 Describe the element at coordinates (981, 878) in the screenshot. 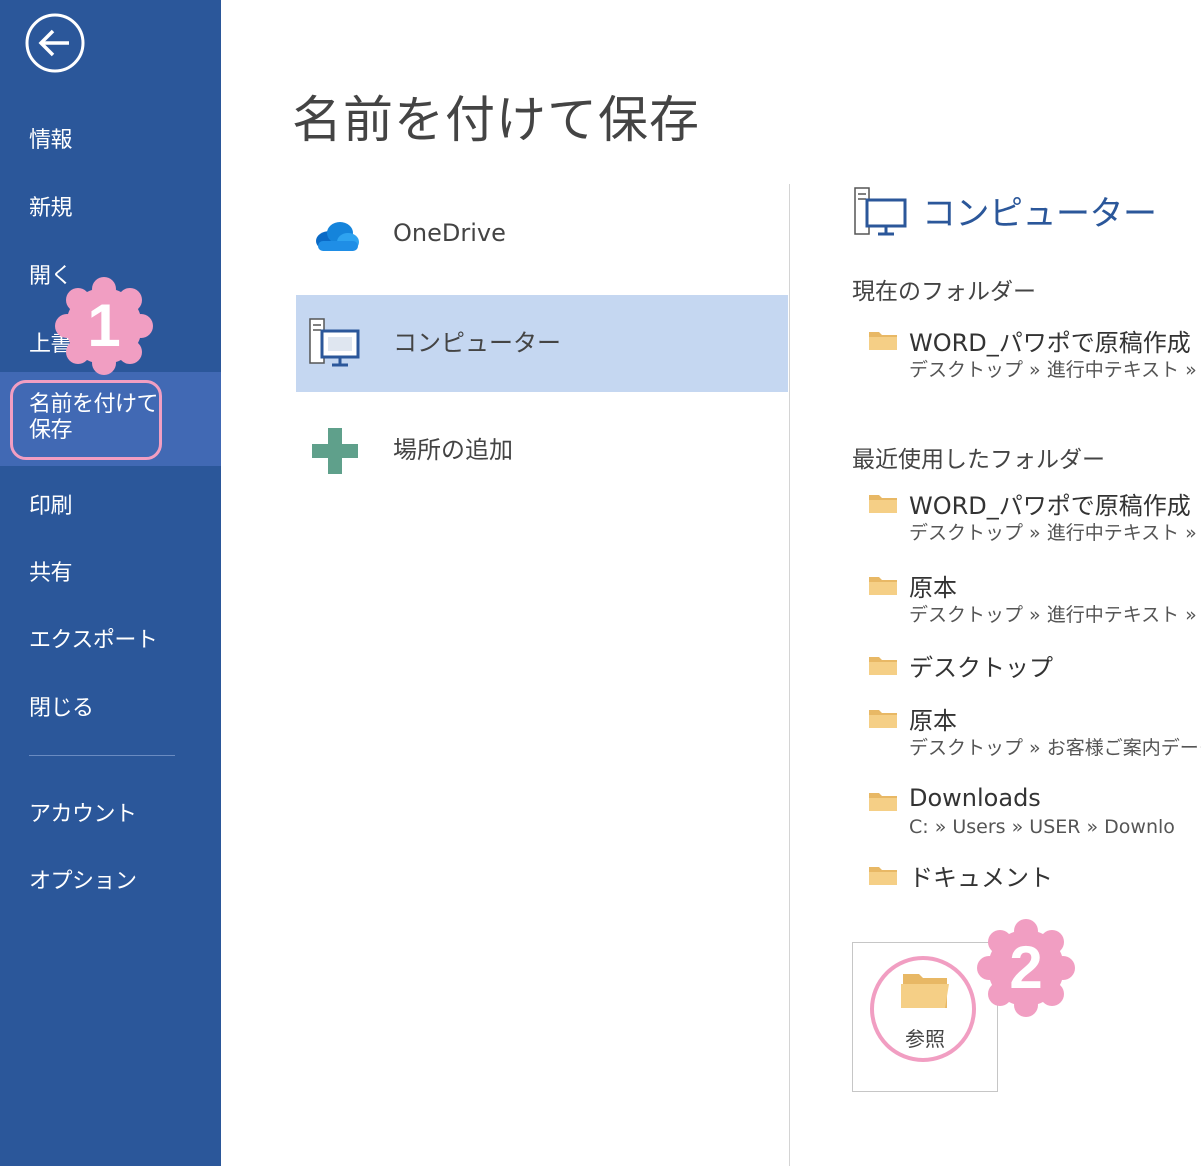

I see `folder-name: ドキュメント` at that location.